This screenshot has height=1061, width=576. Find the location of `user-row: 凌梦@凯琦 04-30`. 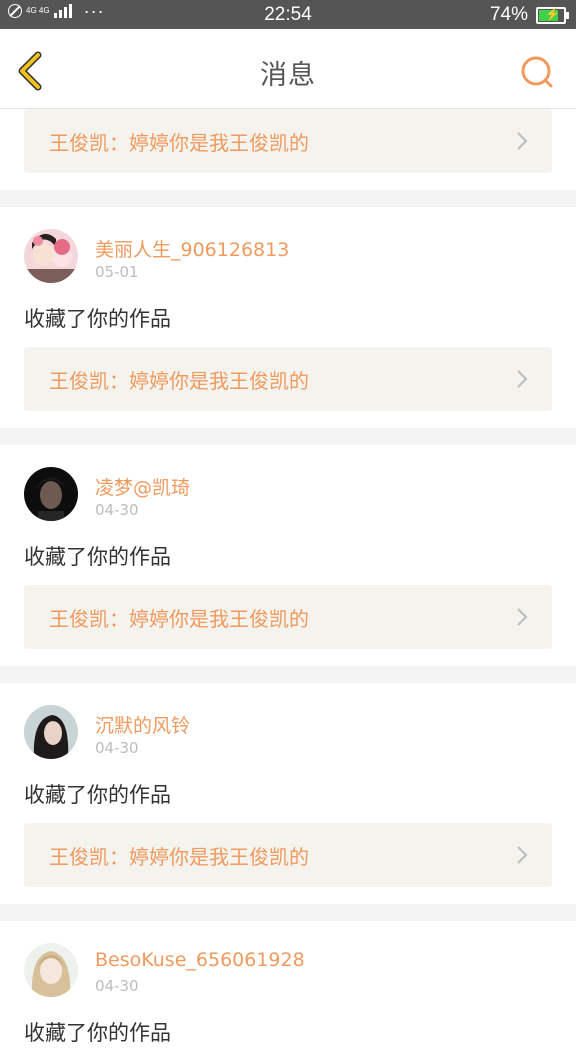

user-row: 凌梦@凯琦 04-30 is located at coordinates (288, 489).